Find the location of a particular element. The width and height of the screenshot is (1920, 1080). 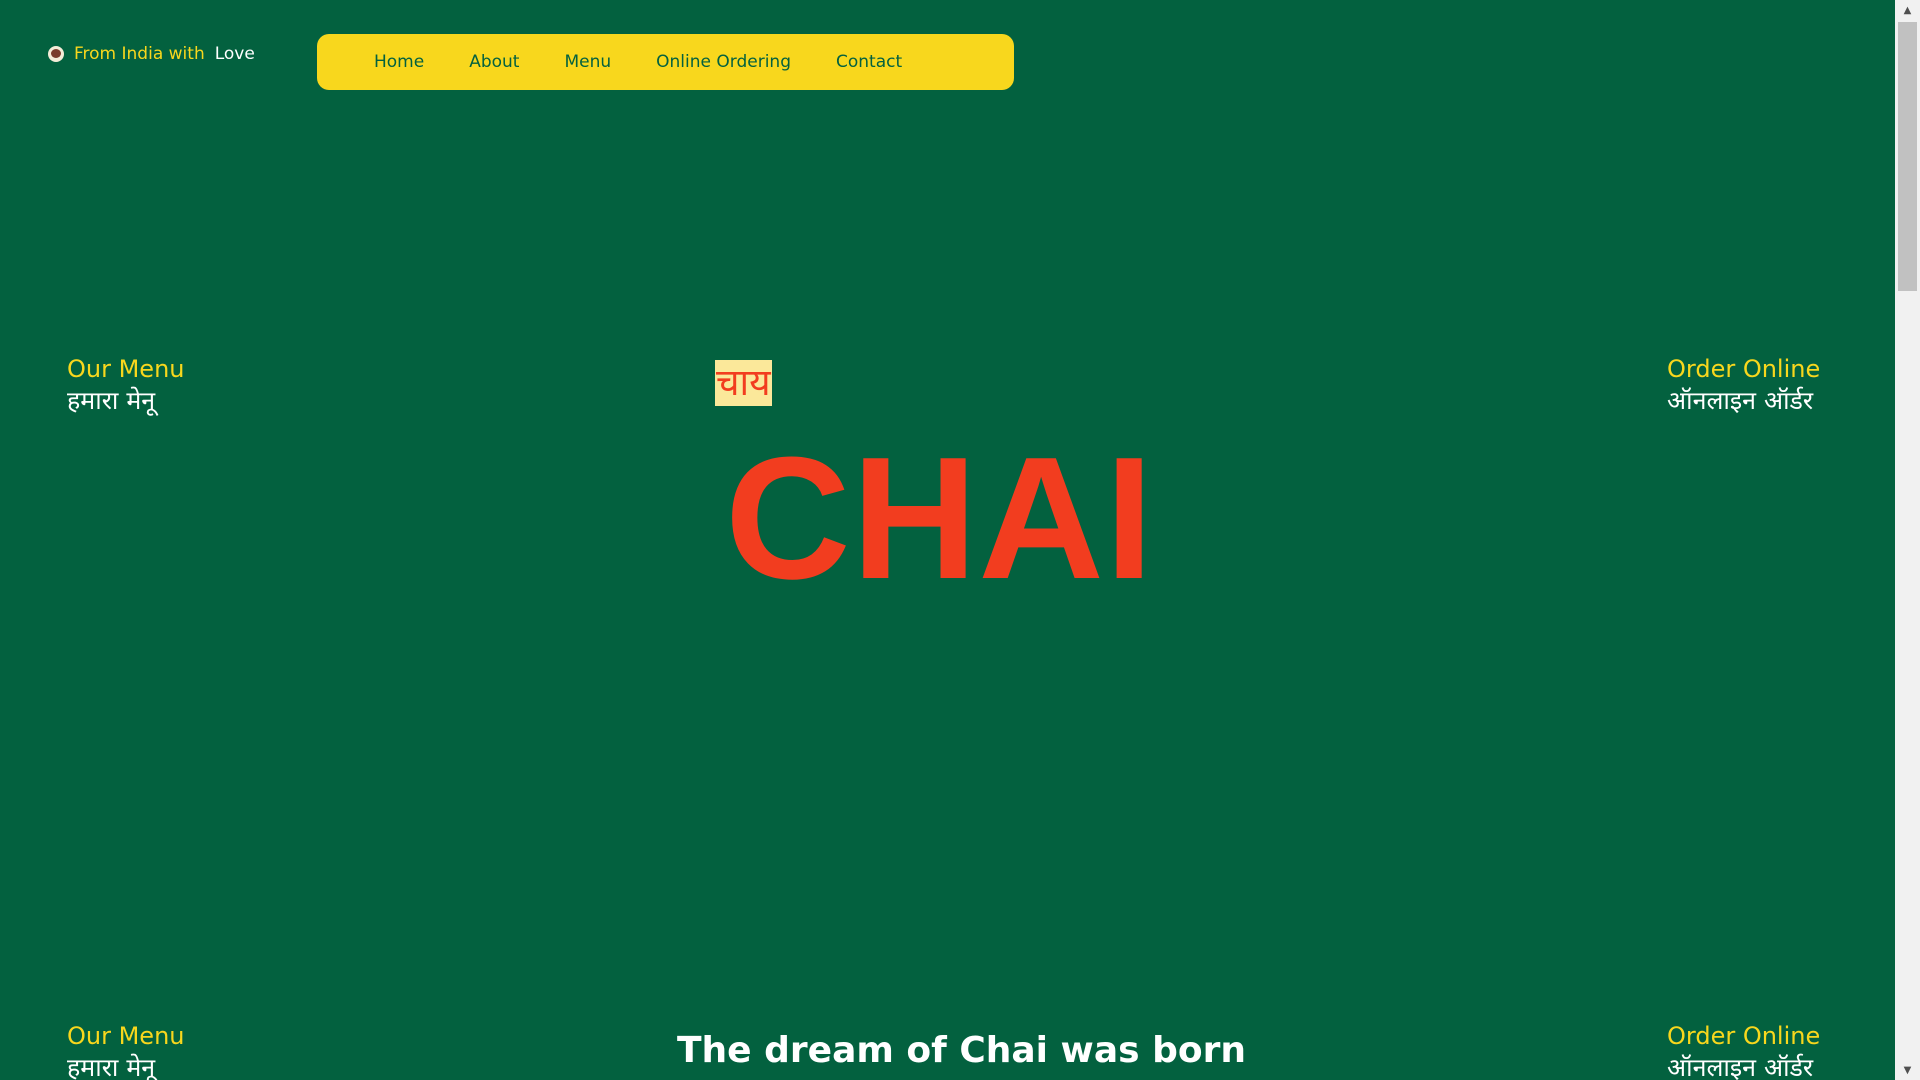

scrollbar-thumb is located at coordinates (1907, 156).